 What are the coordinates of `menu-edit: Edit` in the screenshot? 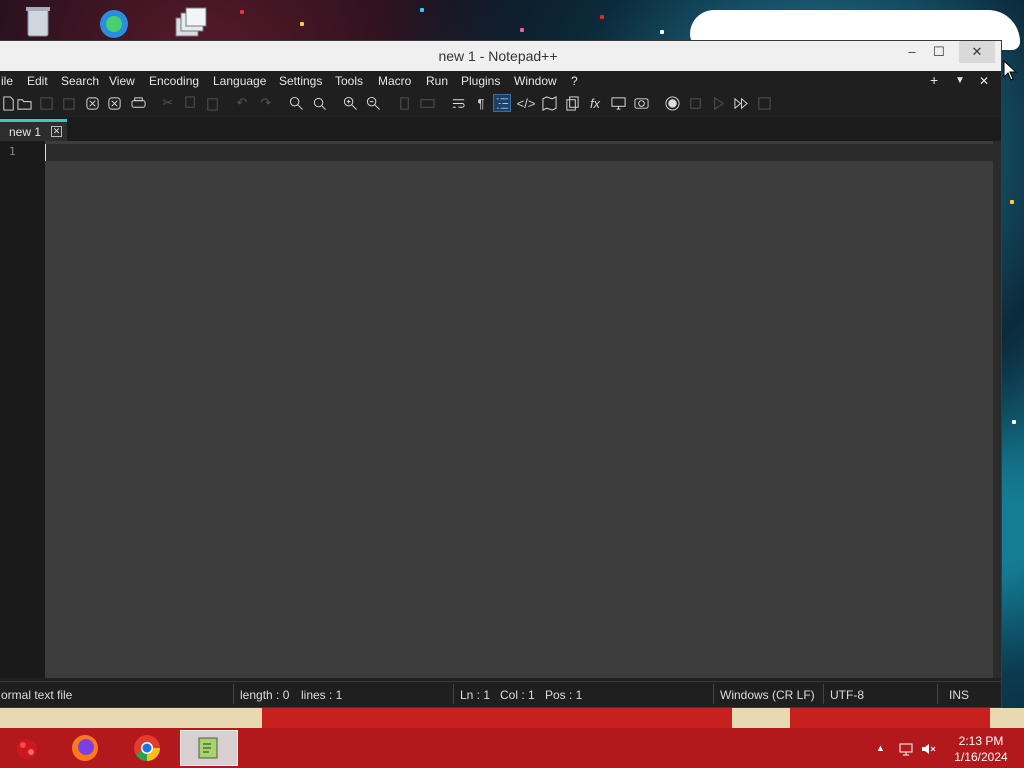 It's located at (37, 81).